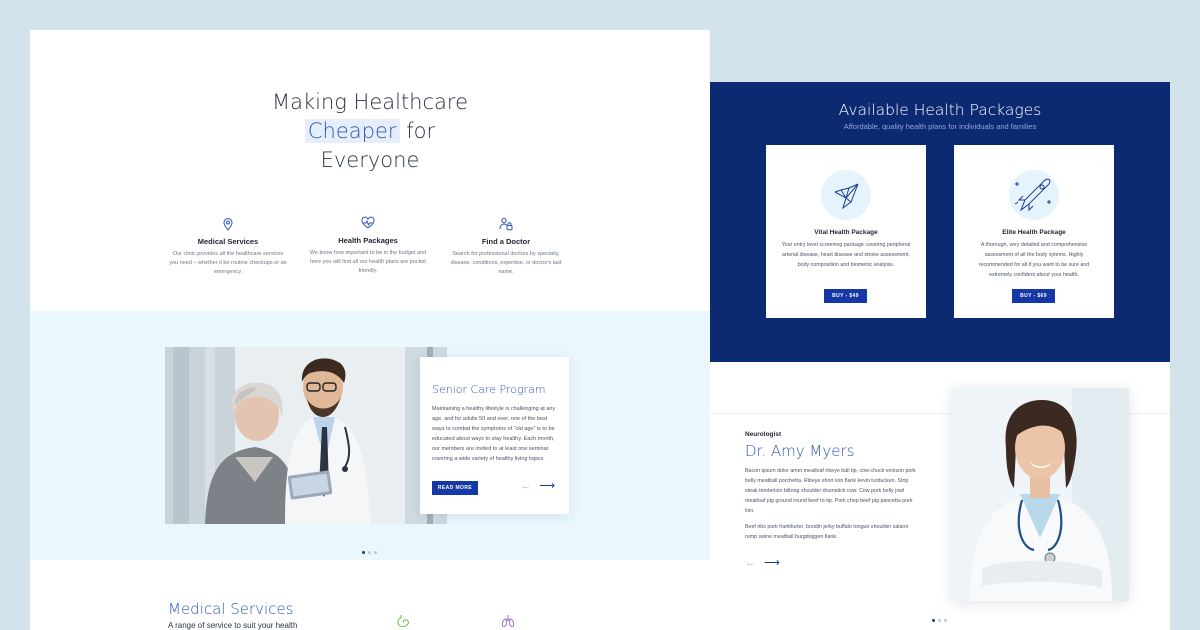  Describe the element at coordinates (1034, 195) in the screenshot. I see `rocket-icon` at that location.